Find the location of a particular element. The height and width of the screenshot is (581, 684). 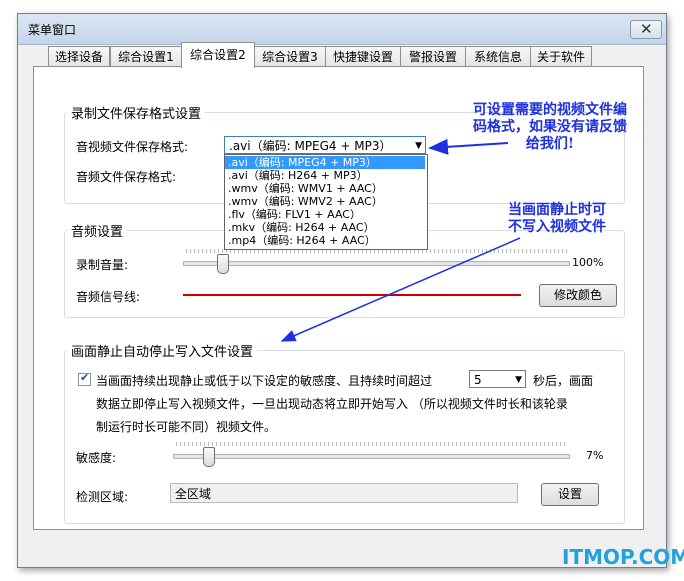

annotation-line: 不写入视频文件 is located at coordinates (557, 227).